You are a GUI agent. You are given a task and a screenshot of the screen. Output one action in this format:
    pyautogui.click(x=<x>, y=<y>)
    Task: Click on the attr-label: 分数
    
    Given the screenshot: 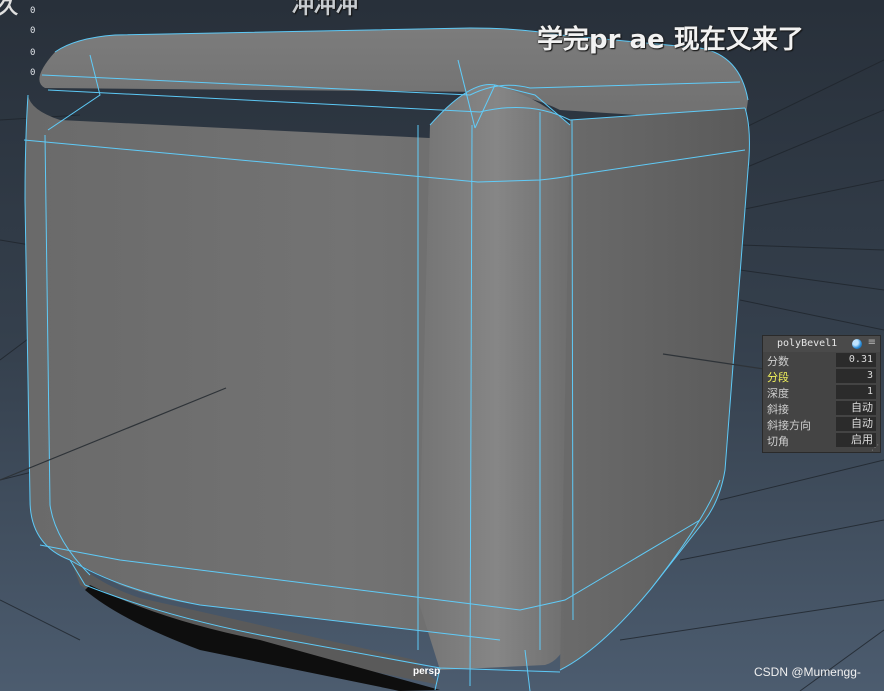 What is the action you would take?
    pyautogui.click(x=778, y=361)
    